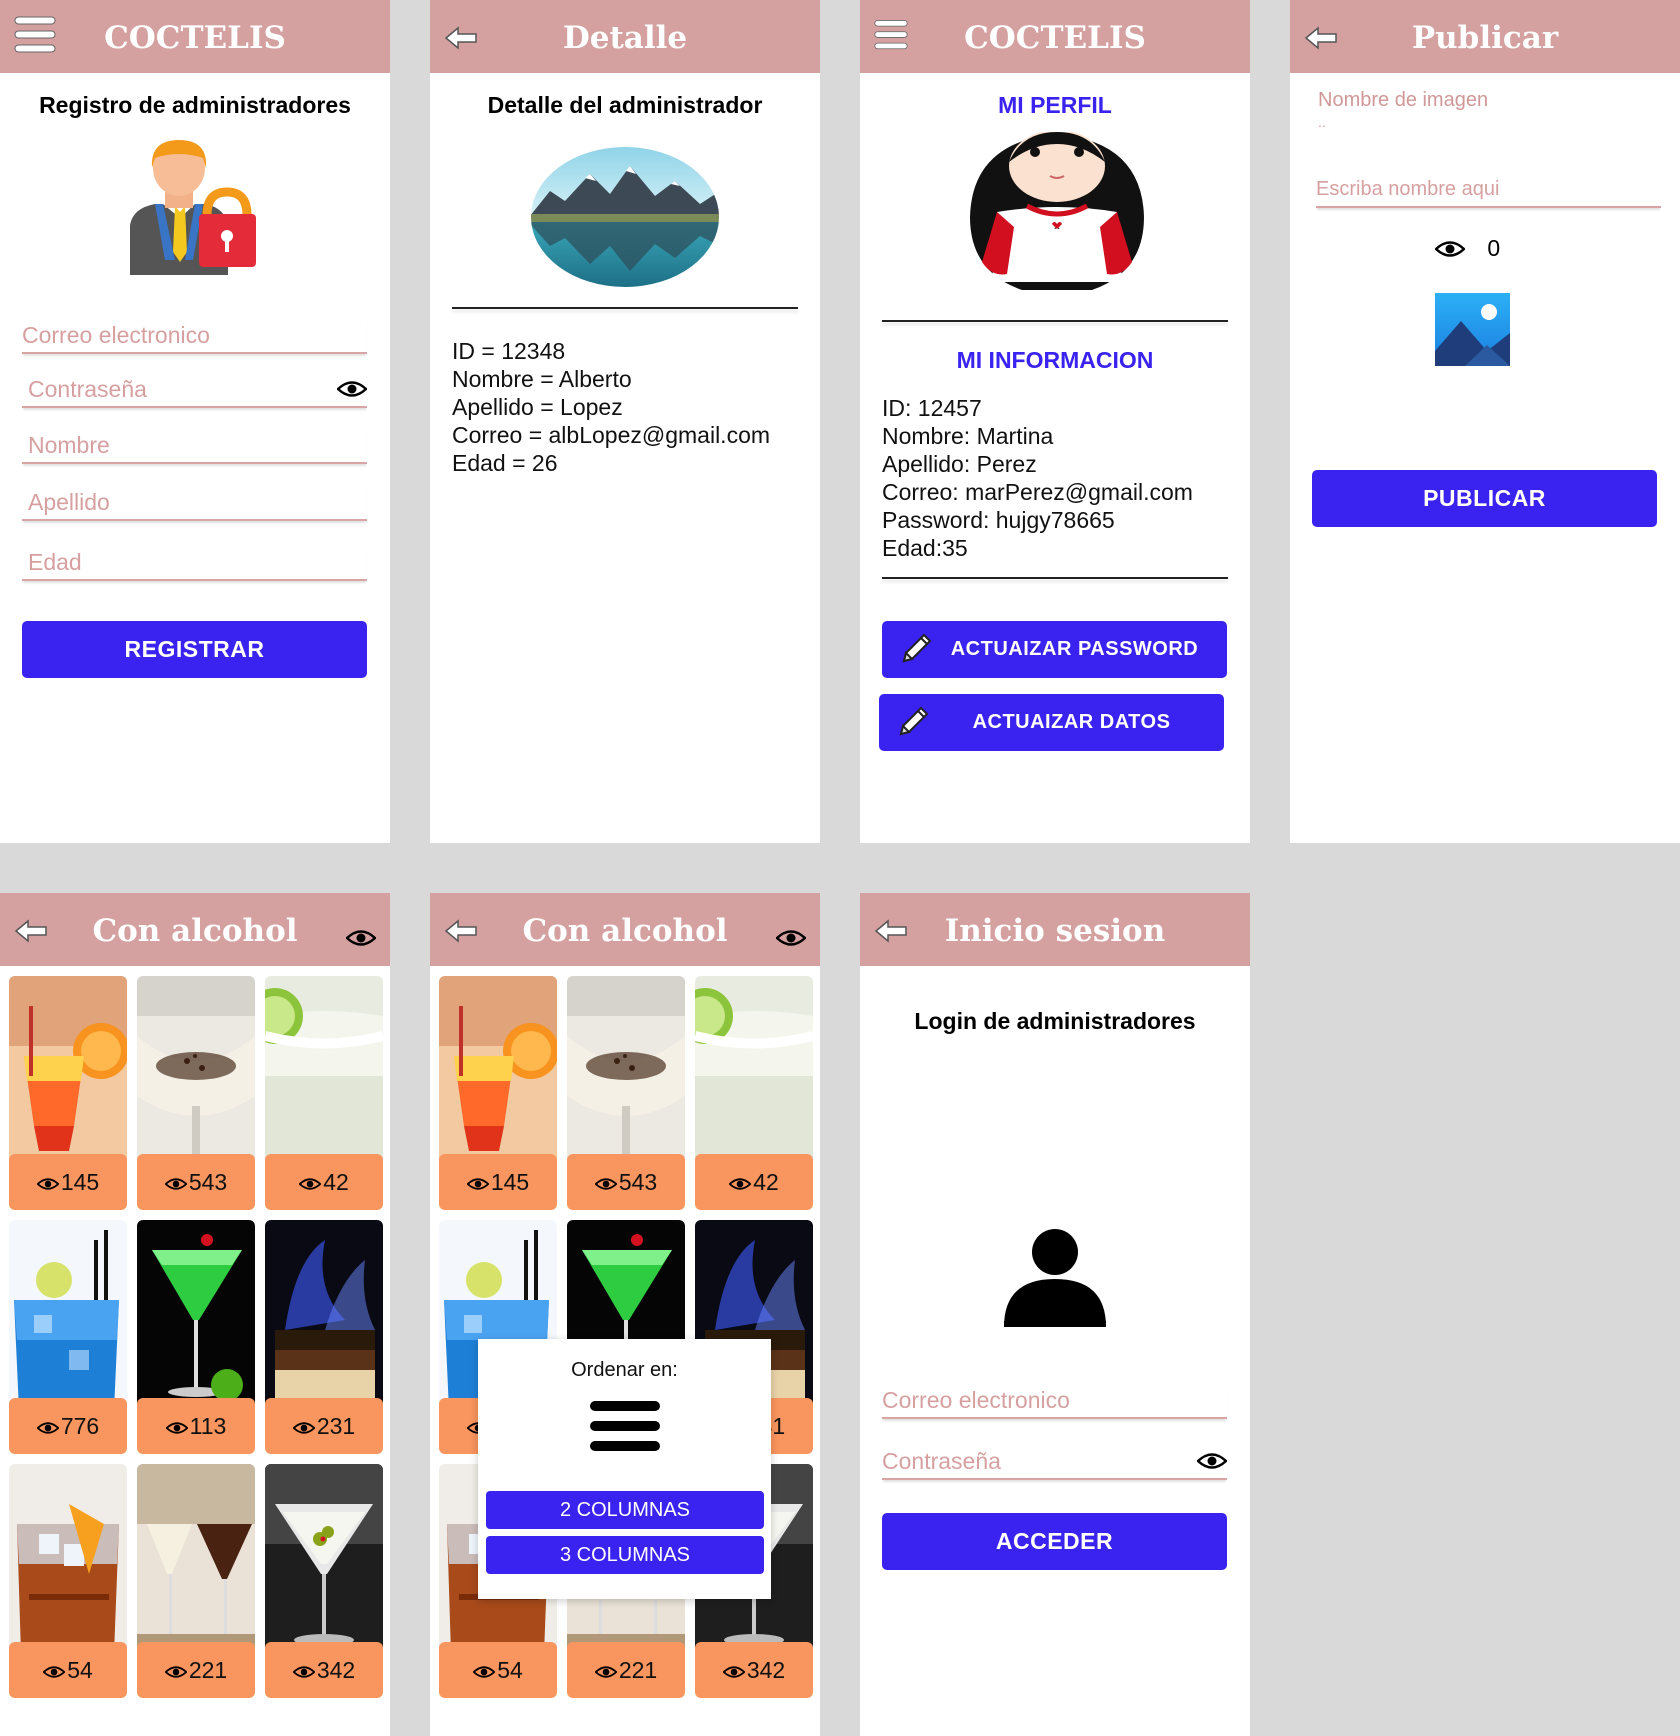  Describe the element at coordinates (1055, 360) in the screenshot. I see `info-heading: MI INFORMACION` at that location.